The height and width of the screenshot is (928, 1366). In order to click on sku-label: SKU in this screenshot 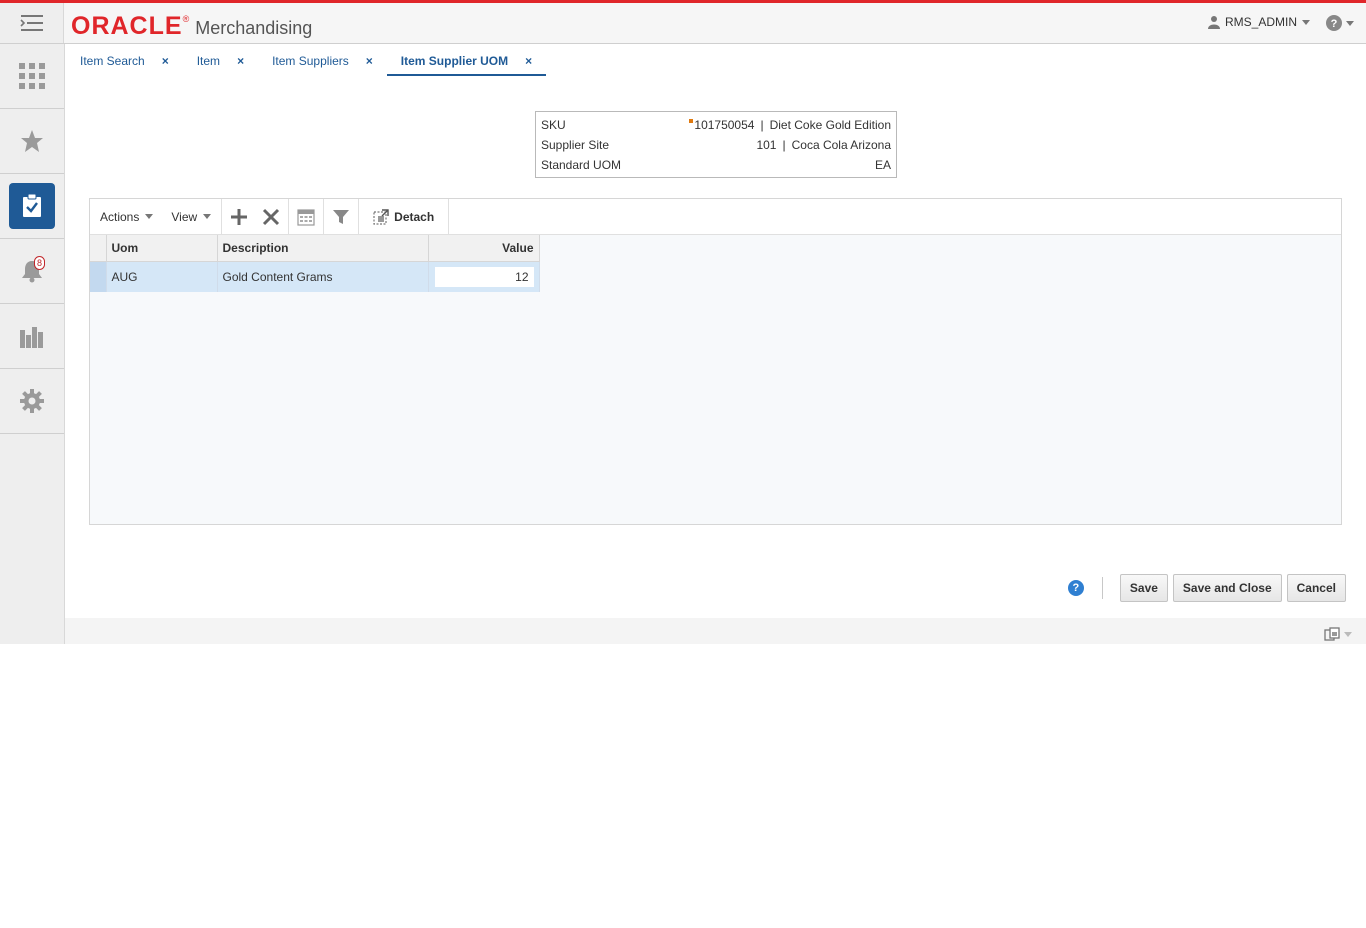, I will do `click(553, 125)`.